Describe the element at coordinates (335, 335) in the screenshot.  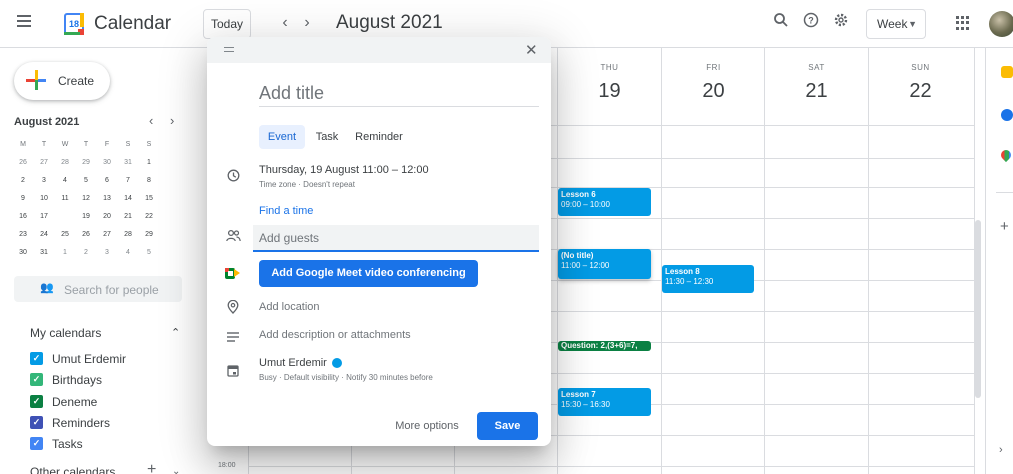
I see `add-description-field: Add description or attachments` at that location.